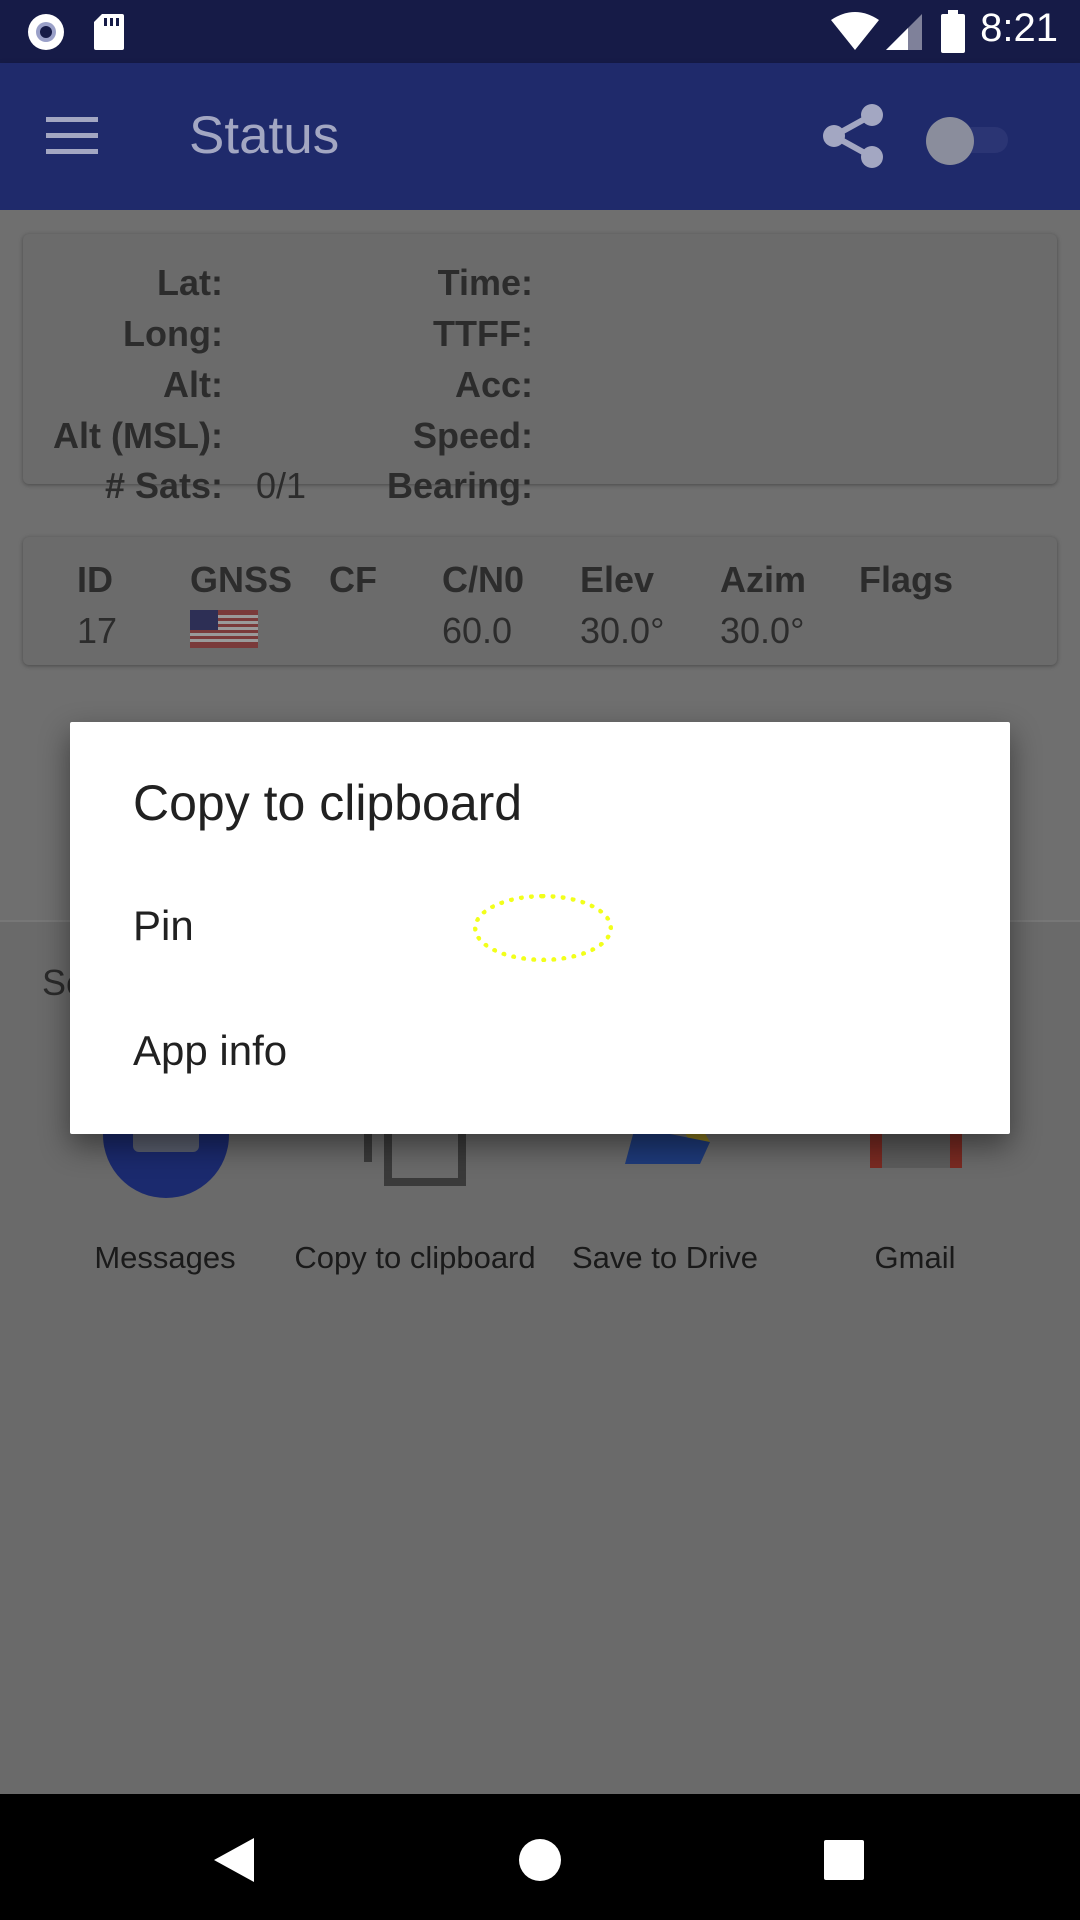 The image size is (1080, 1920). Describe the element at coordinates (224, 629) in the screenshot. I see `us-flag-icon` at that location.